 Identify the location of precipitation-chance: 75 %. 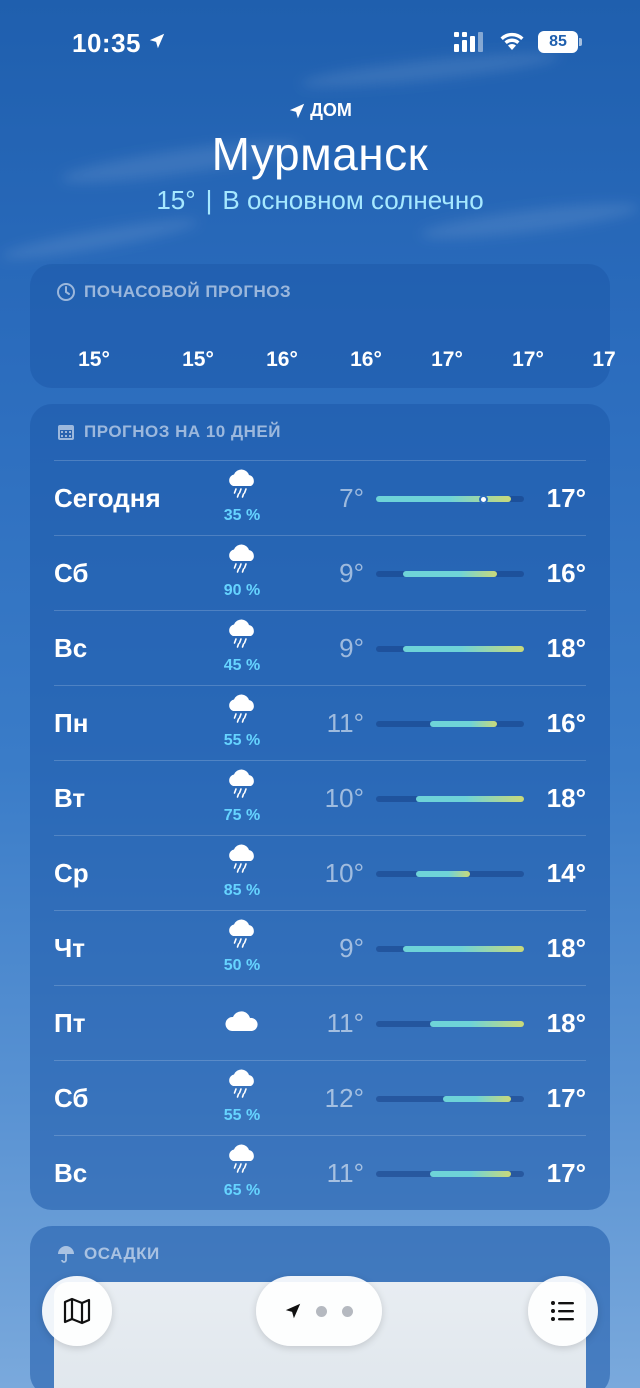
(242, 815).